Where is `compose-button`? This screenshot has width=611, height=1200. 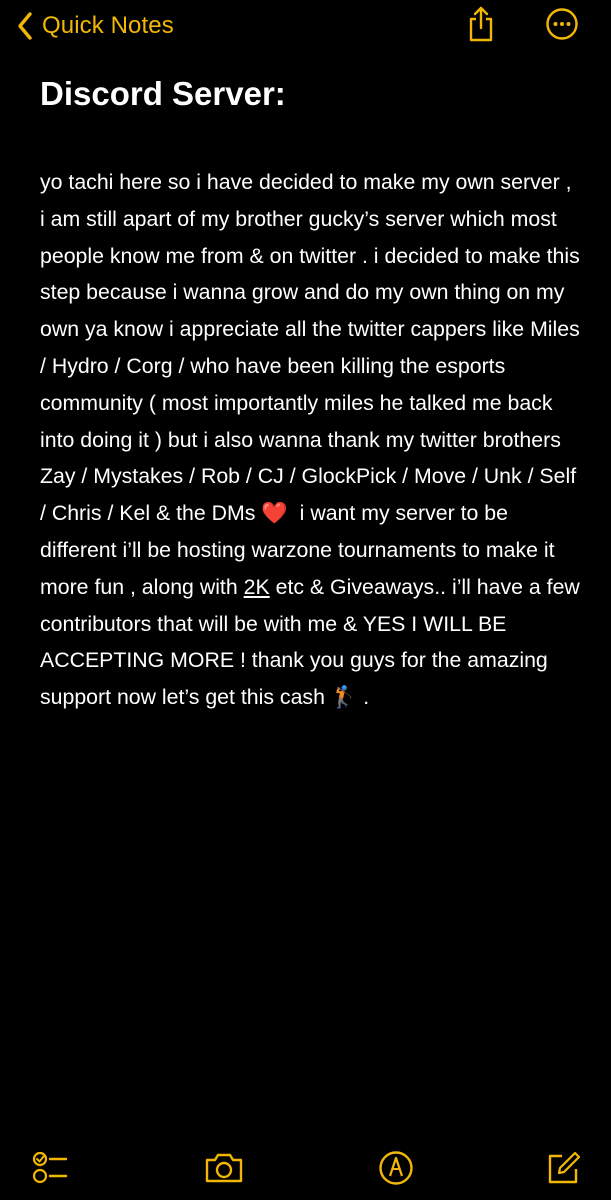
compose-button is located at coordinates (563, 1170).